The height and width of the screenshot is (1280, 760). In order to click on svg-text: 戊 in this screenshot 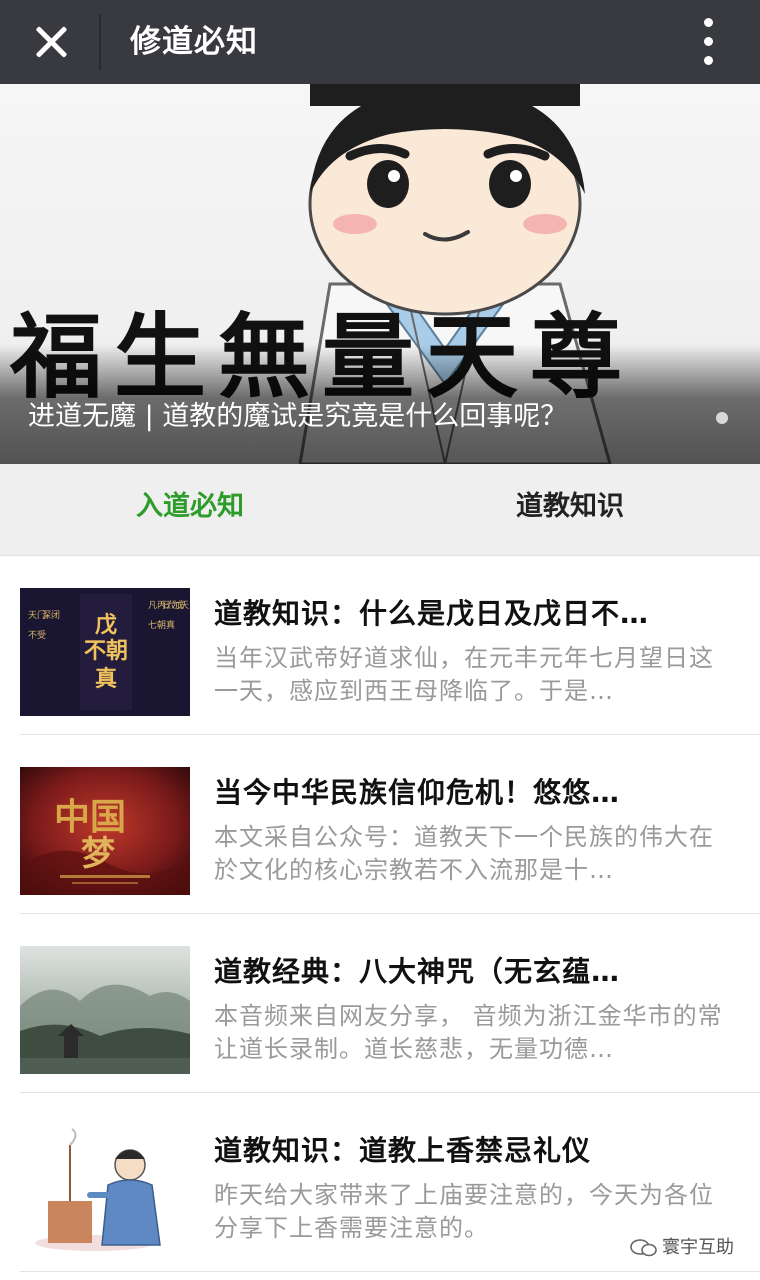, I will do `click(106, 625)`.